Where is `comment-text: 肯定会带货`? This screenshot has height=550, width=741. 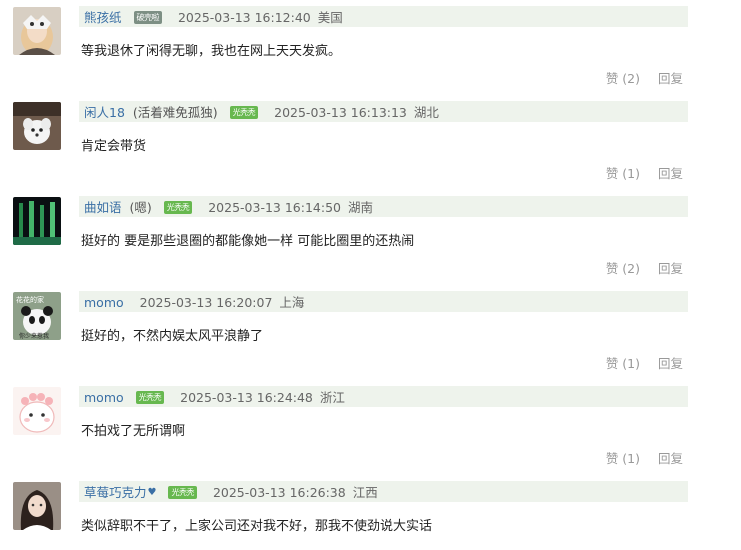
comment-text: 肯定会带货 is located at coordinates (114, 146).